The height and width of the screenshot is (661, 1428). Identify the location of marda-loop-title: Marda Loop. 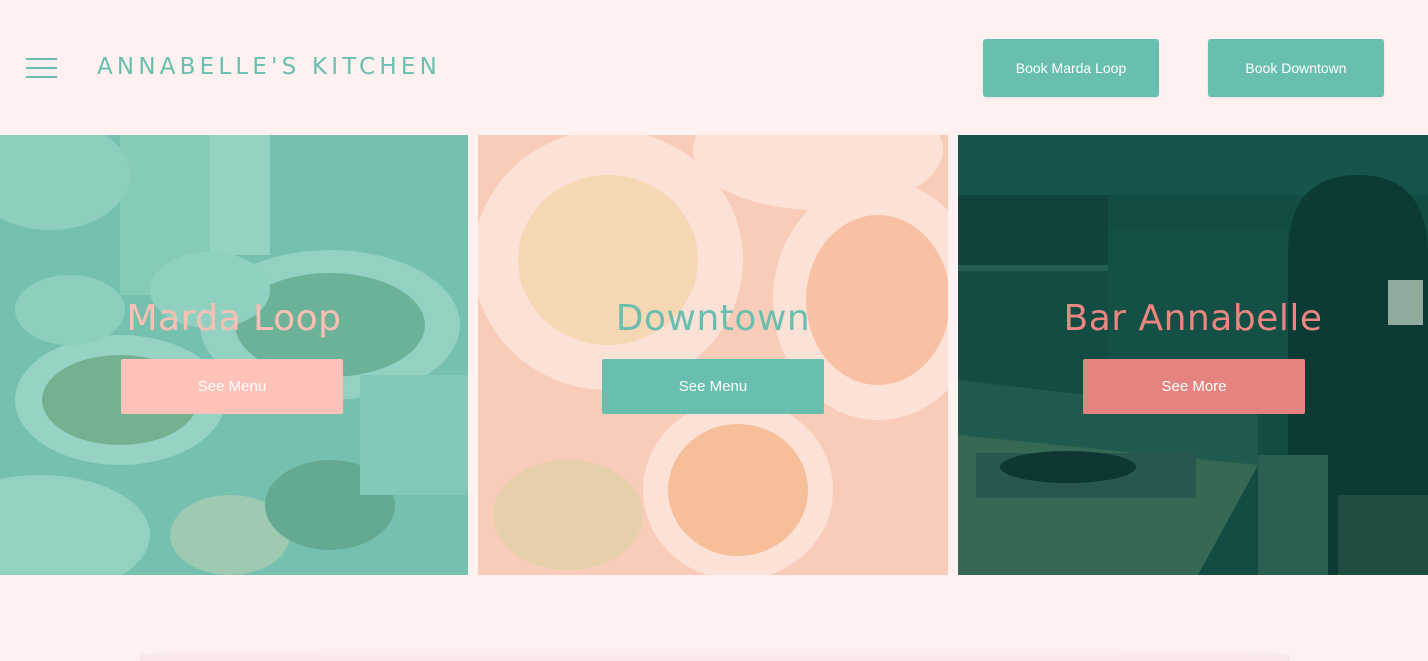
(234, 318).